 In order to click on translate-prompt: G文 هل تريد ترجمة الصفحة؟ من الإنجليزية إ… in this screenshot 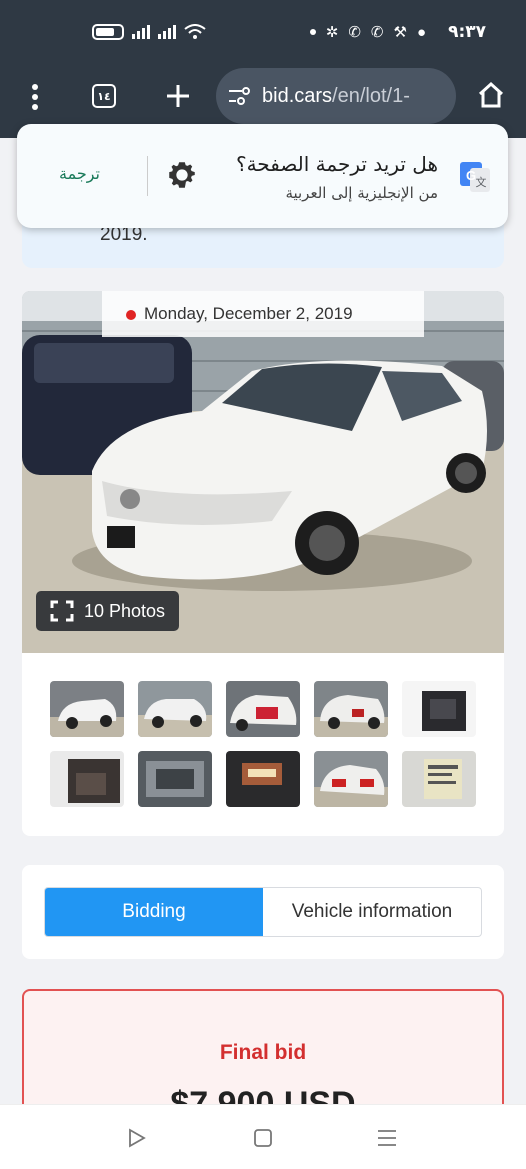, I will do `click(262, 176)`.